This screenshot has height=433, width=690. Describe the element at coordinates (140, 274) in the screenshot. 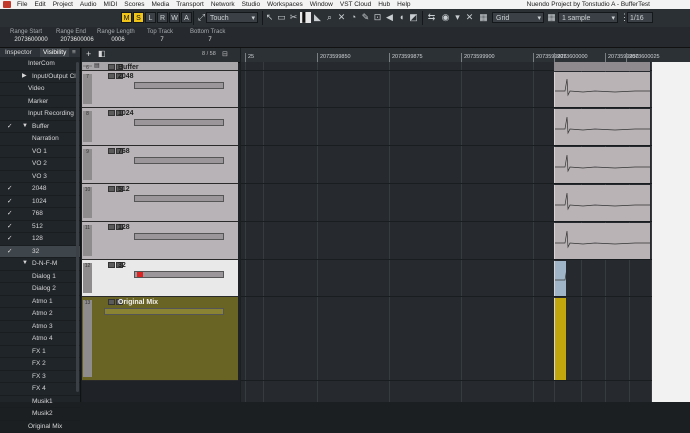

I see `record-enable-icon` at that location.